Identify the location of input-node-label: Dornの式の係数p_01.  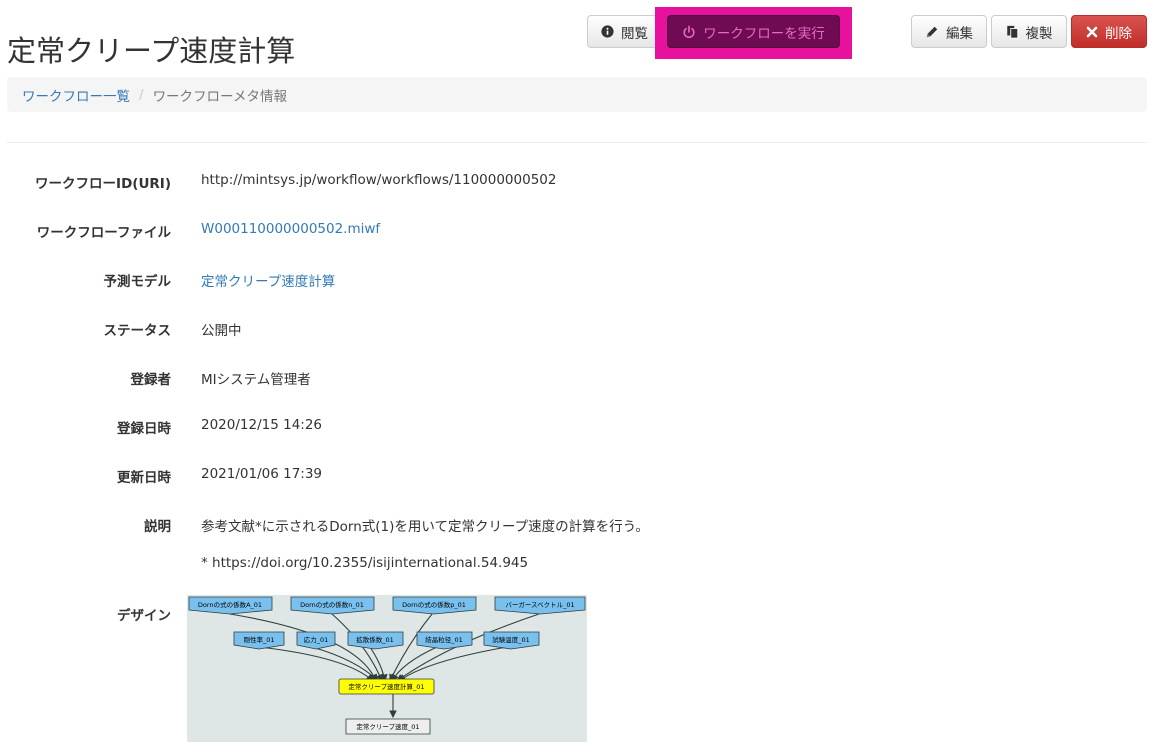
(434, 604).